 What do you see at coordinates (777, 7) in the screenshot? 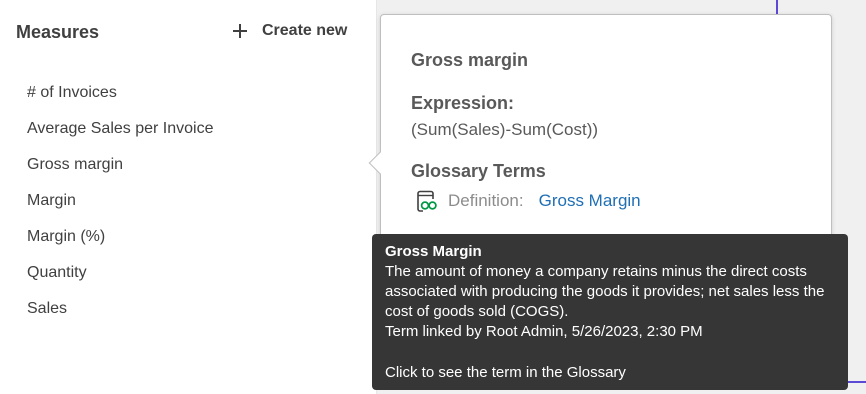
I see `background-divider` at bounding box center [777, 7].